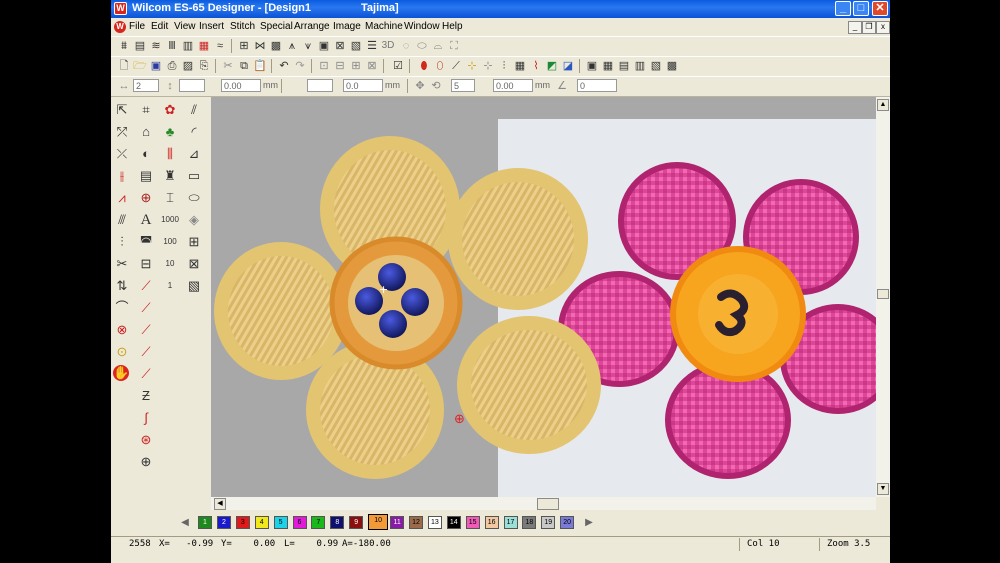 The width and height of the screenshot is (1000, 563). Describe the element at coordinates (194, 286) in the screenshot. I see `grid-tool-icon: ▧` at that location.